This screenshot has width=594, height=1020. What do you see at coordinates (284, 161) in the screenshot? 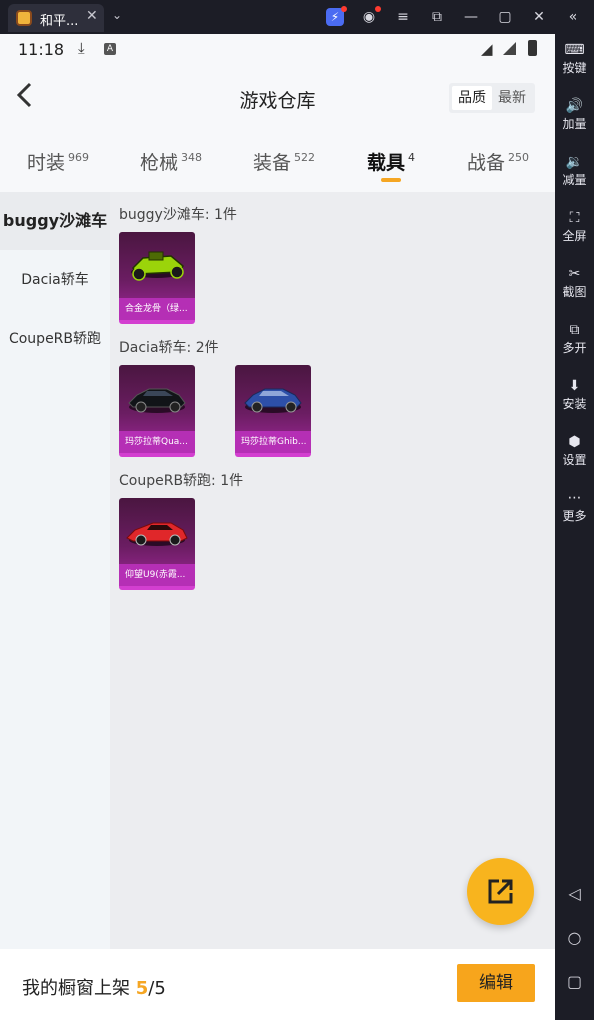
I see `tab-equipment: 装备 522` at bounding box center [284, 161].